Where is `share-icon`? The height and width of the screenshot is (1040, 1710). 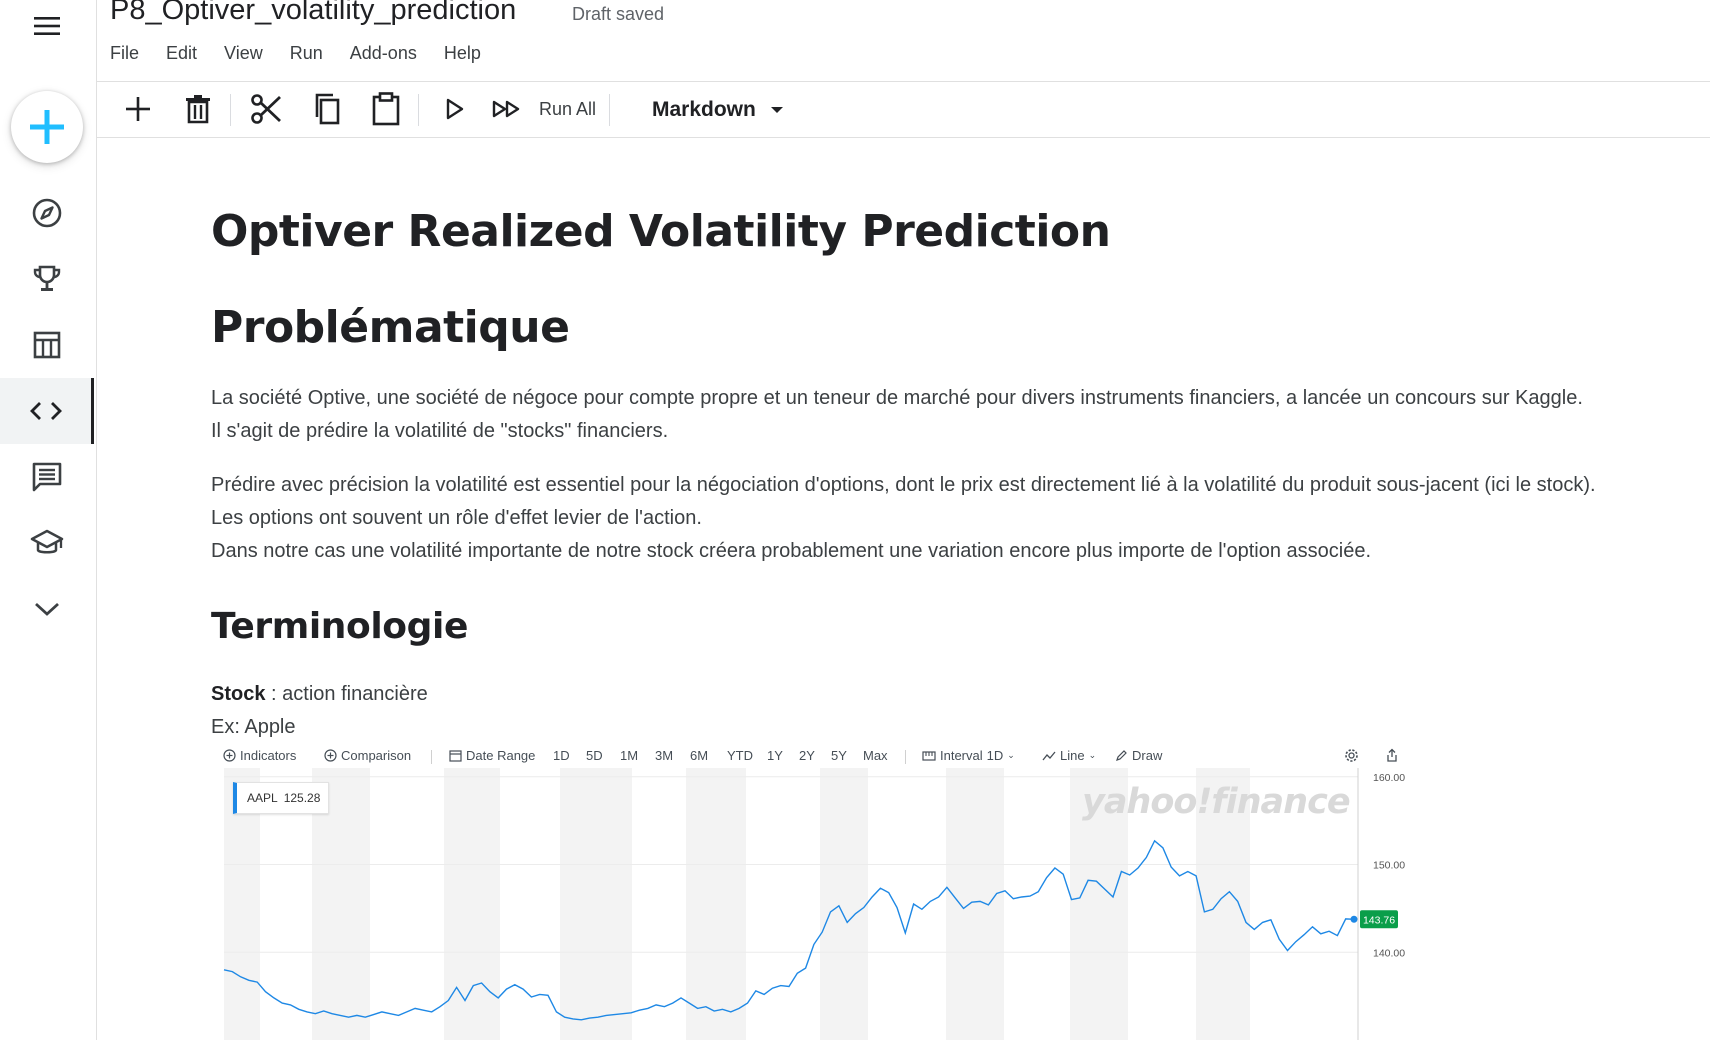 share-icon is located at coordinates (1392, 755).